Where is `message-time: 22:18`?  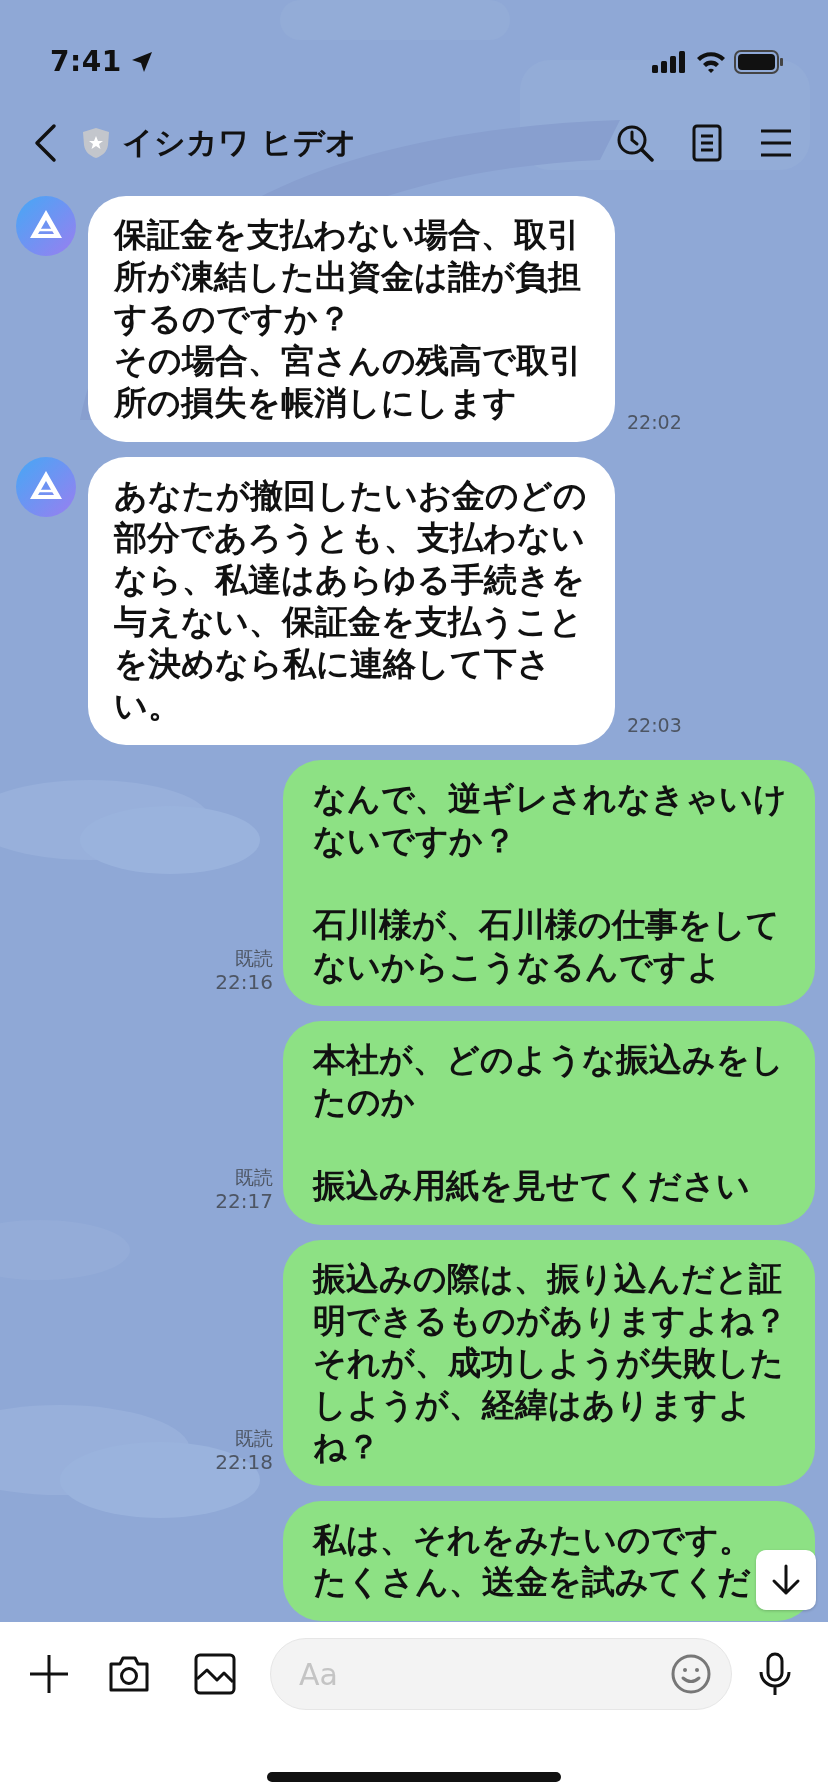 message-time: 22:18 is located at coordinates (244, 1462).